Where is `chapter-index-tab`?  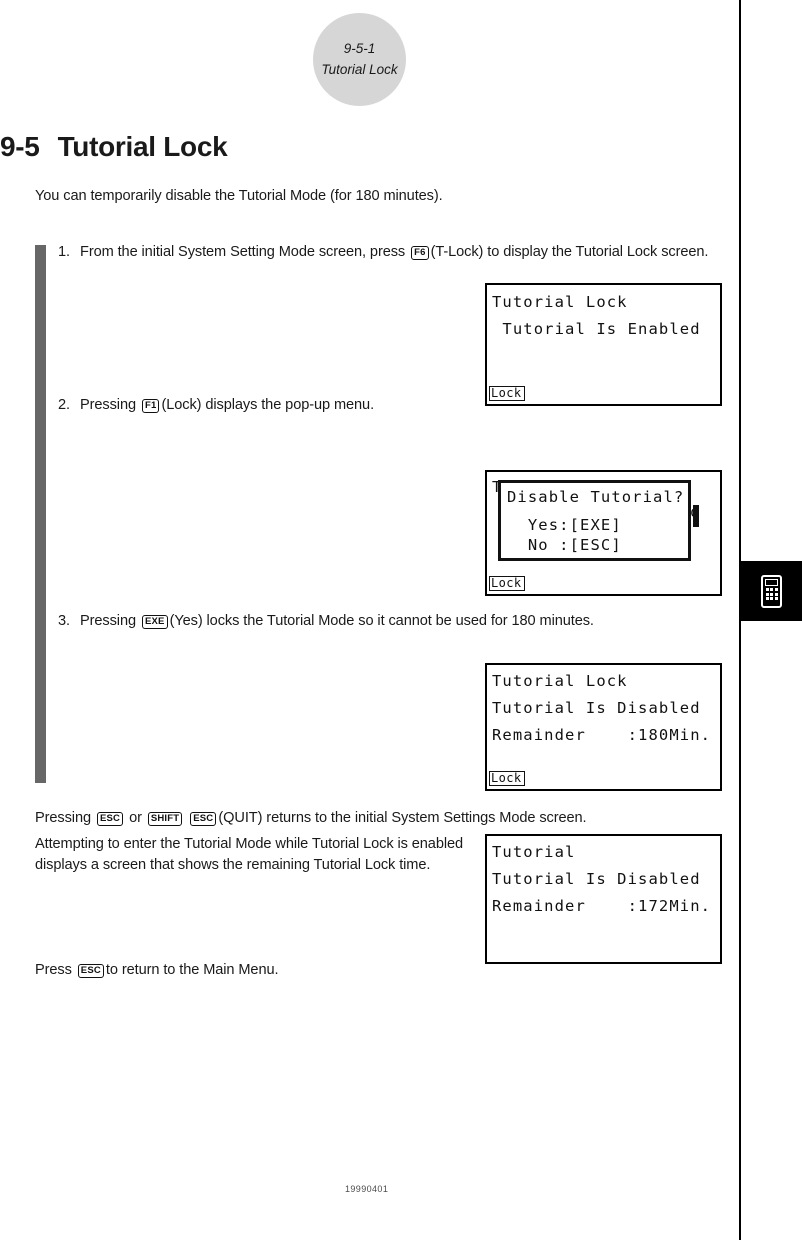
chapter-index-tab is located at coordinates (771, 591).